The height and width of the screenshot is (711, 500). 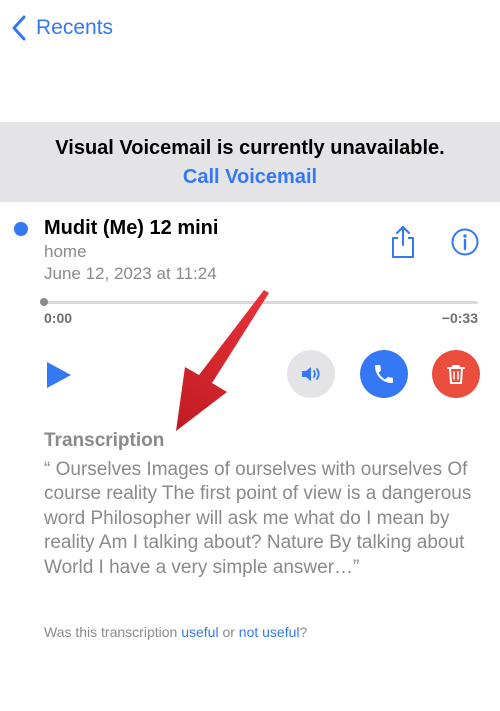 What do you see at coordinates (58, 318) in the screenshot?
I see `elapsed-time: 0:00` at bounding box center [58, 318].